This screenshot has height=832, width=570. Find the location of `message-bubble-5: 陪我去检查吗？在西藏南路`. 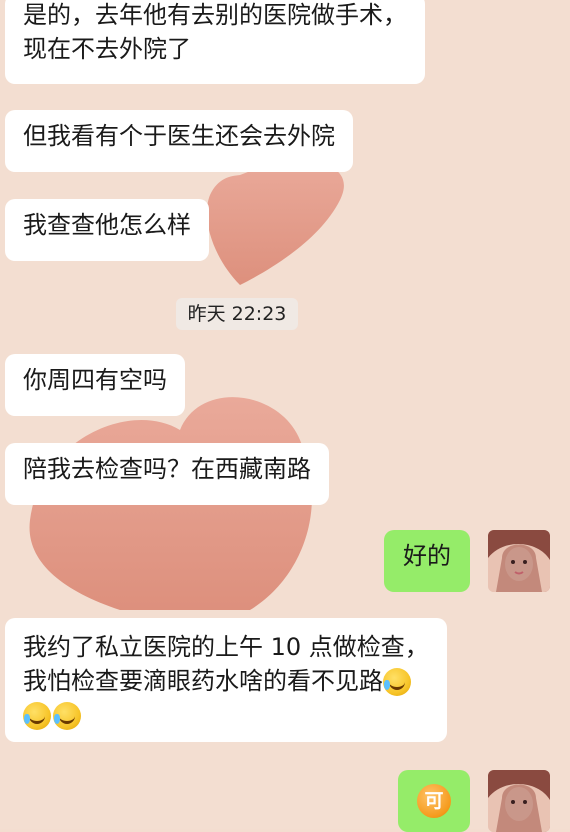

message-bubble-5: 陪我去检查吗？在西藏南路 is located at coordinates (167, 474).